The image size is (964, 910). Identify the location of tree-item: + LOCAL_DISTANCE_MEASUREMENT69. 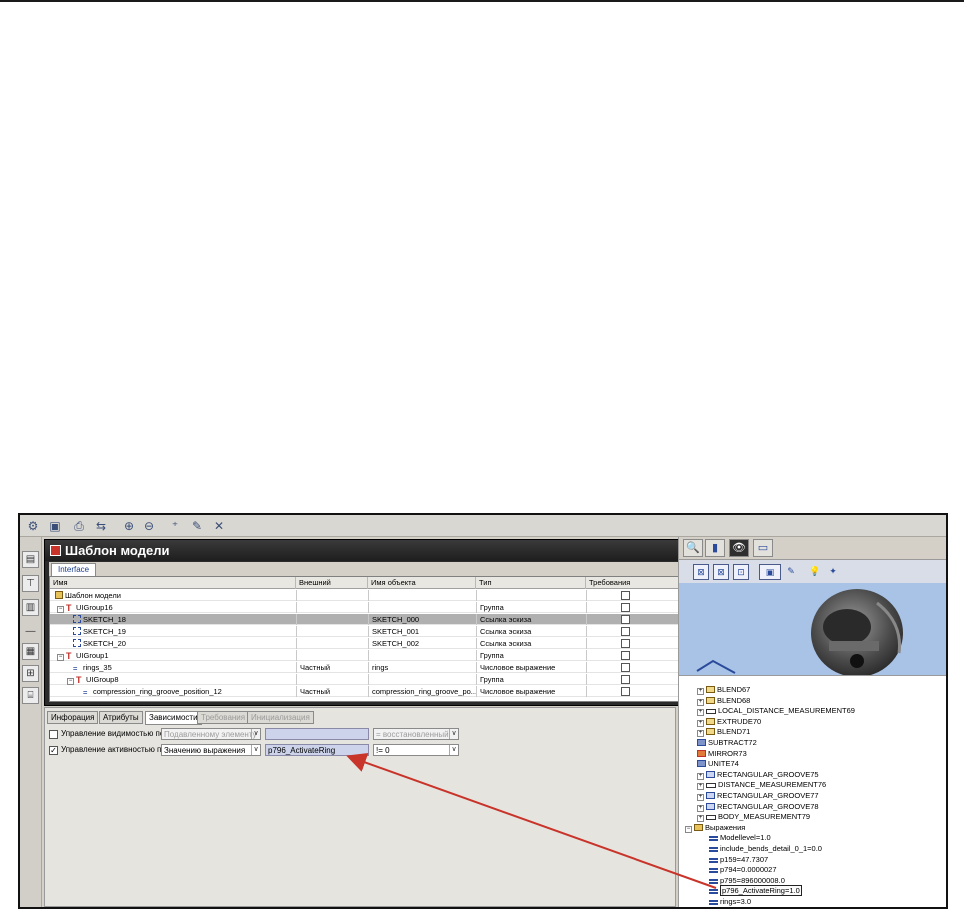
(776, 711).